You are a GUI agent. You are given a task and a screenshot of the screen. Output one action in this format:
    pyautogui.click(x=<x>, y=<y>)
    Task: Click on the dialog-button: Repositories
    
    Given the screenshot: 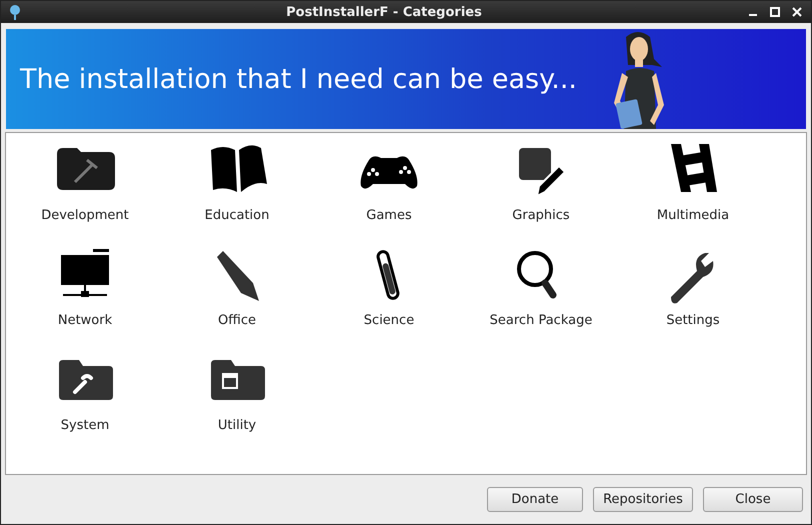 What is the action you would take?
    pyautogui.click(x=643, y=499)
    